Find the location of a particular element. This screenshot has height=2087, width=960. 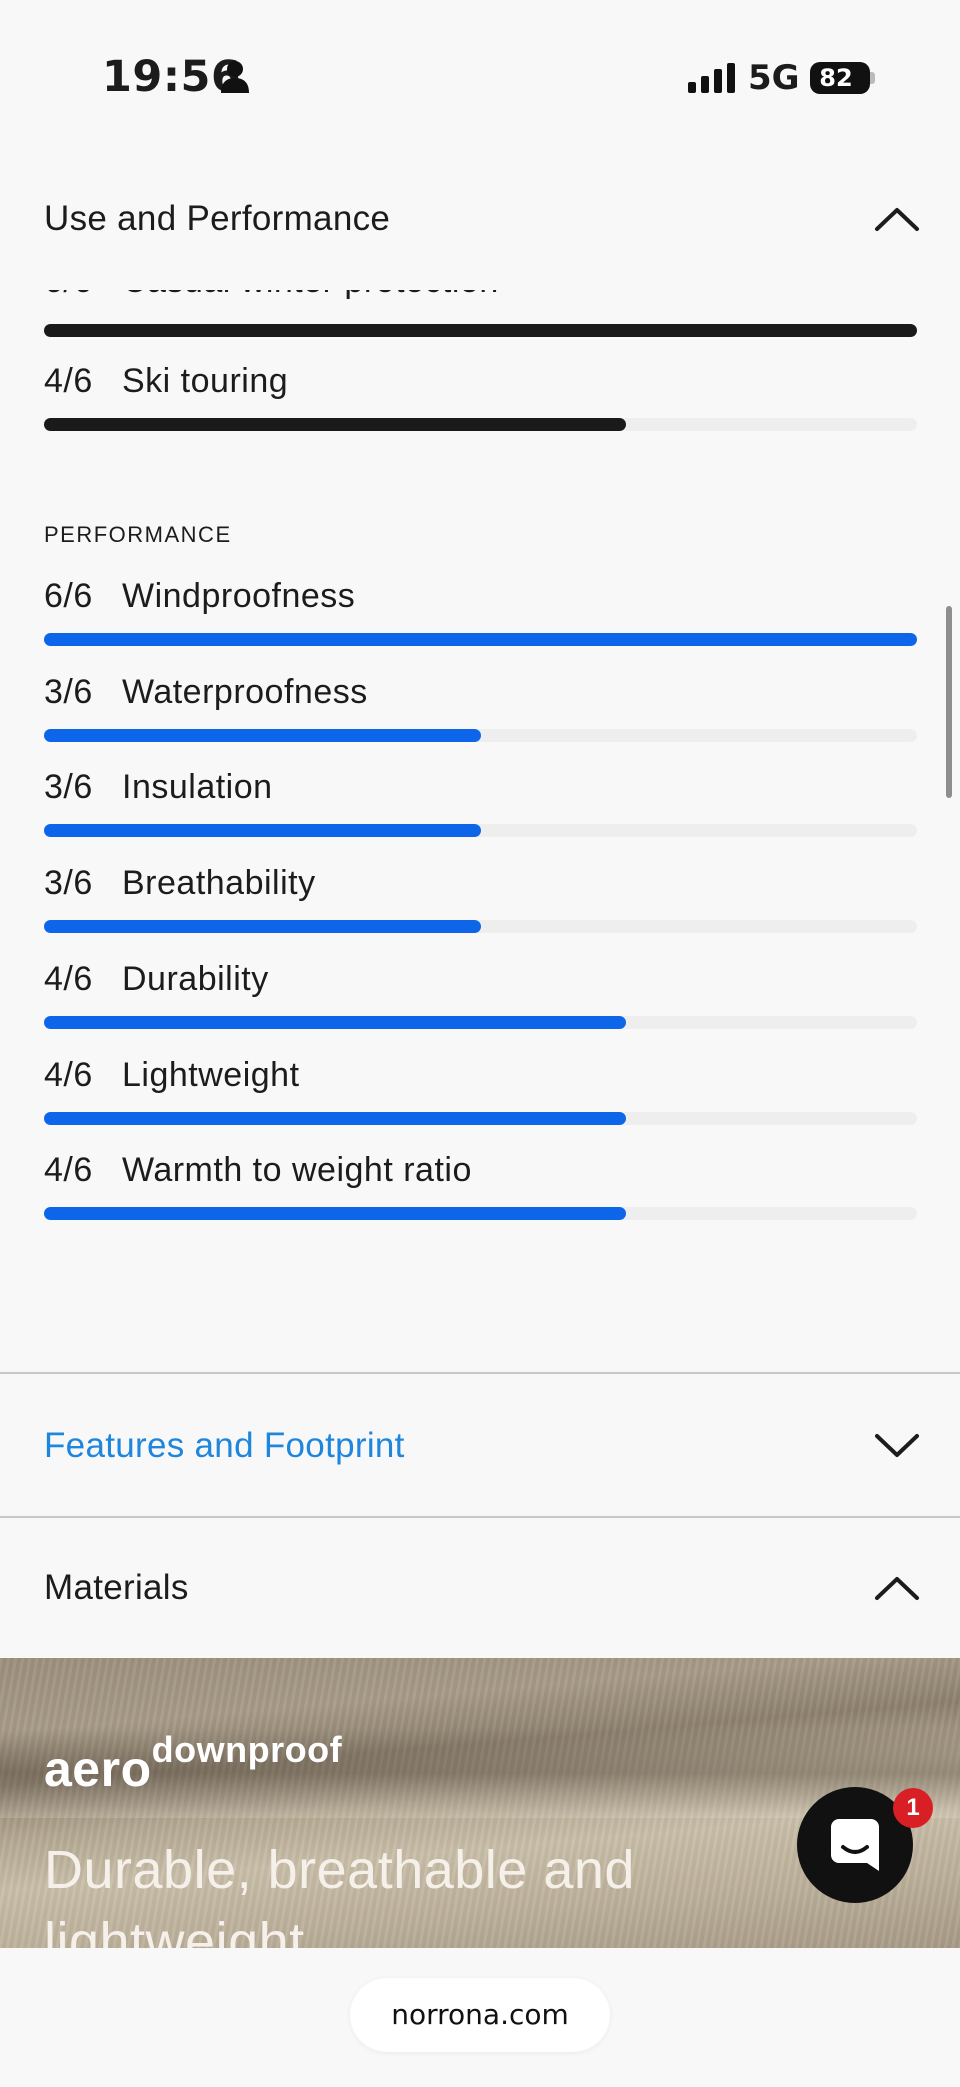

browser-bottom-bar: norrona.com is located at coordinates (480, 2017).